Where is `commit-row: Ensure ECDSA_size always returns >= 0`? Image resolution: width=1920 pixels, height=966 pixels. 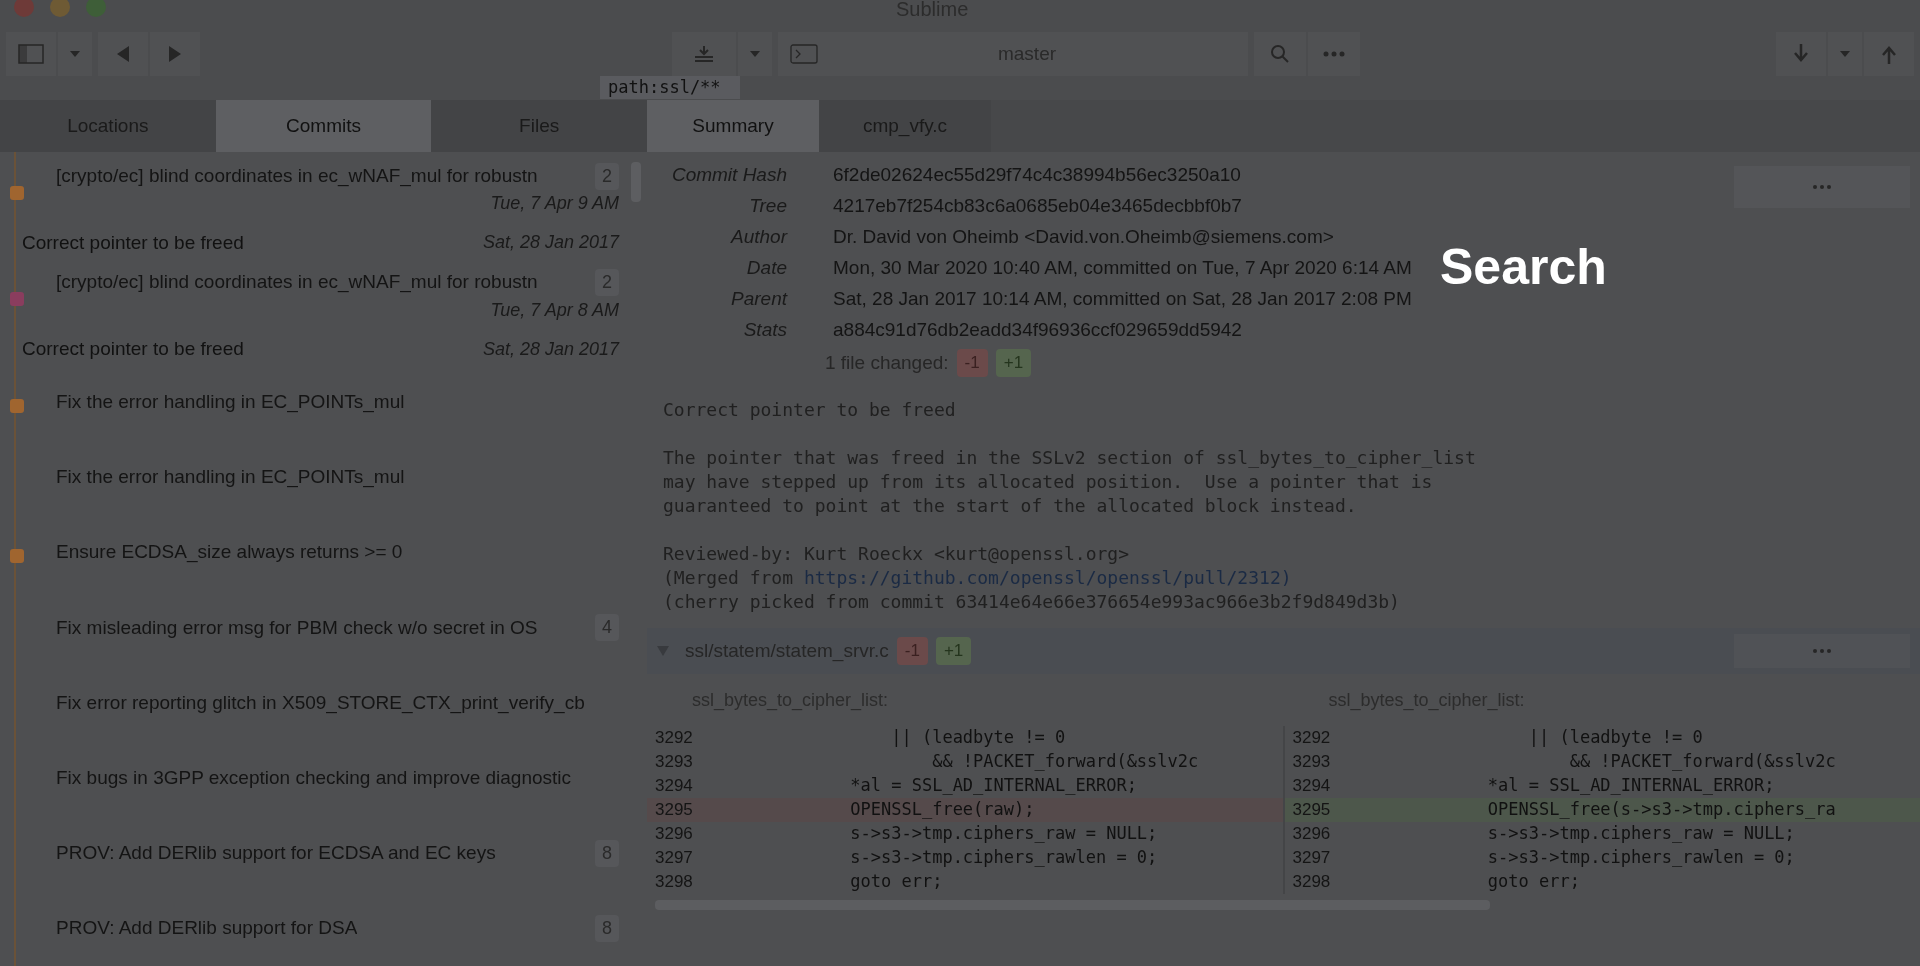
commit-row: Ensure ECDSA_size always returns >= 0 is located at coordinates (328, 553).